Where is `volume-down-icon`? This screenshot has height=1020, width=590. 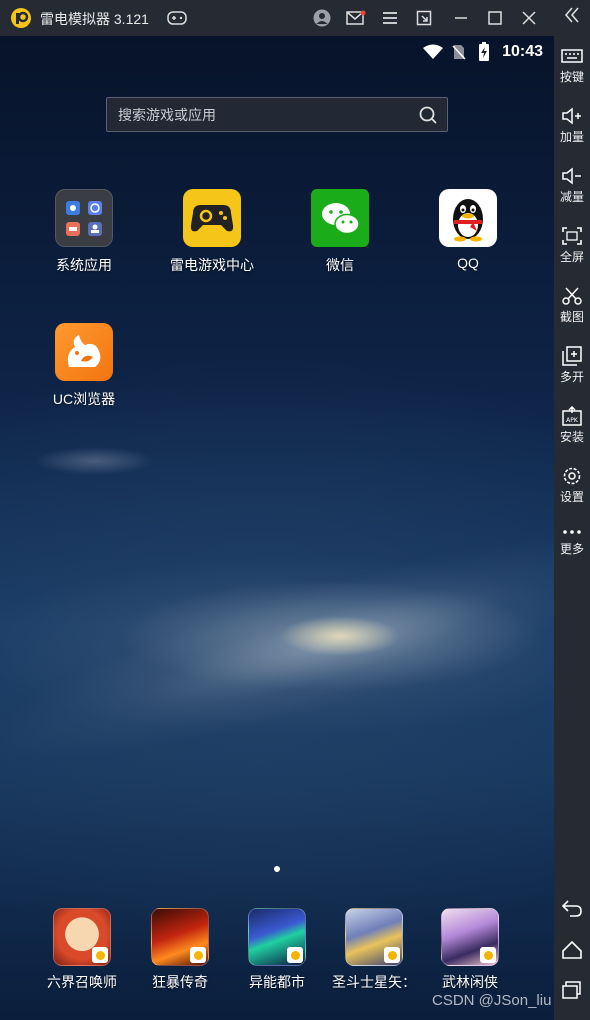
volume-down-icon is located at coordinates (571, 176).